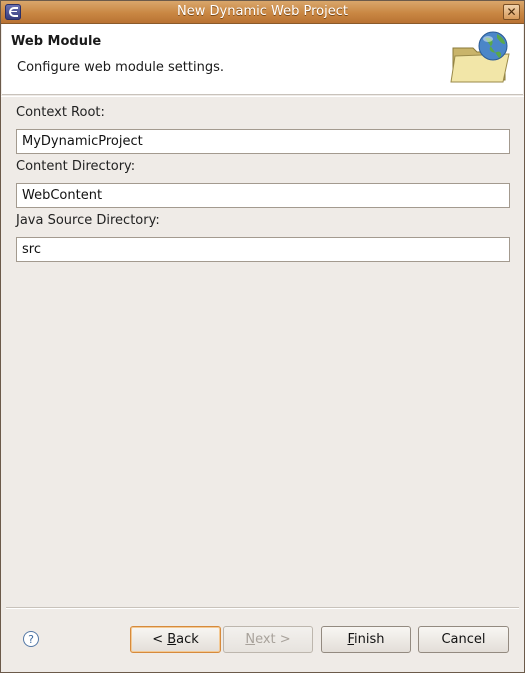 The height and width of the screenshot is (673, 525). Describe the element at coordinates (369, 639) in the screenshot. I see `finish-button-rest: inish` at that location.